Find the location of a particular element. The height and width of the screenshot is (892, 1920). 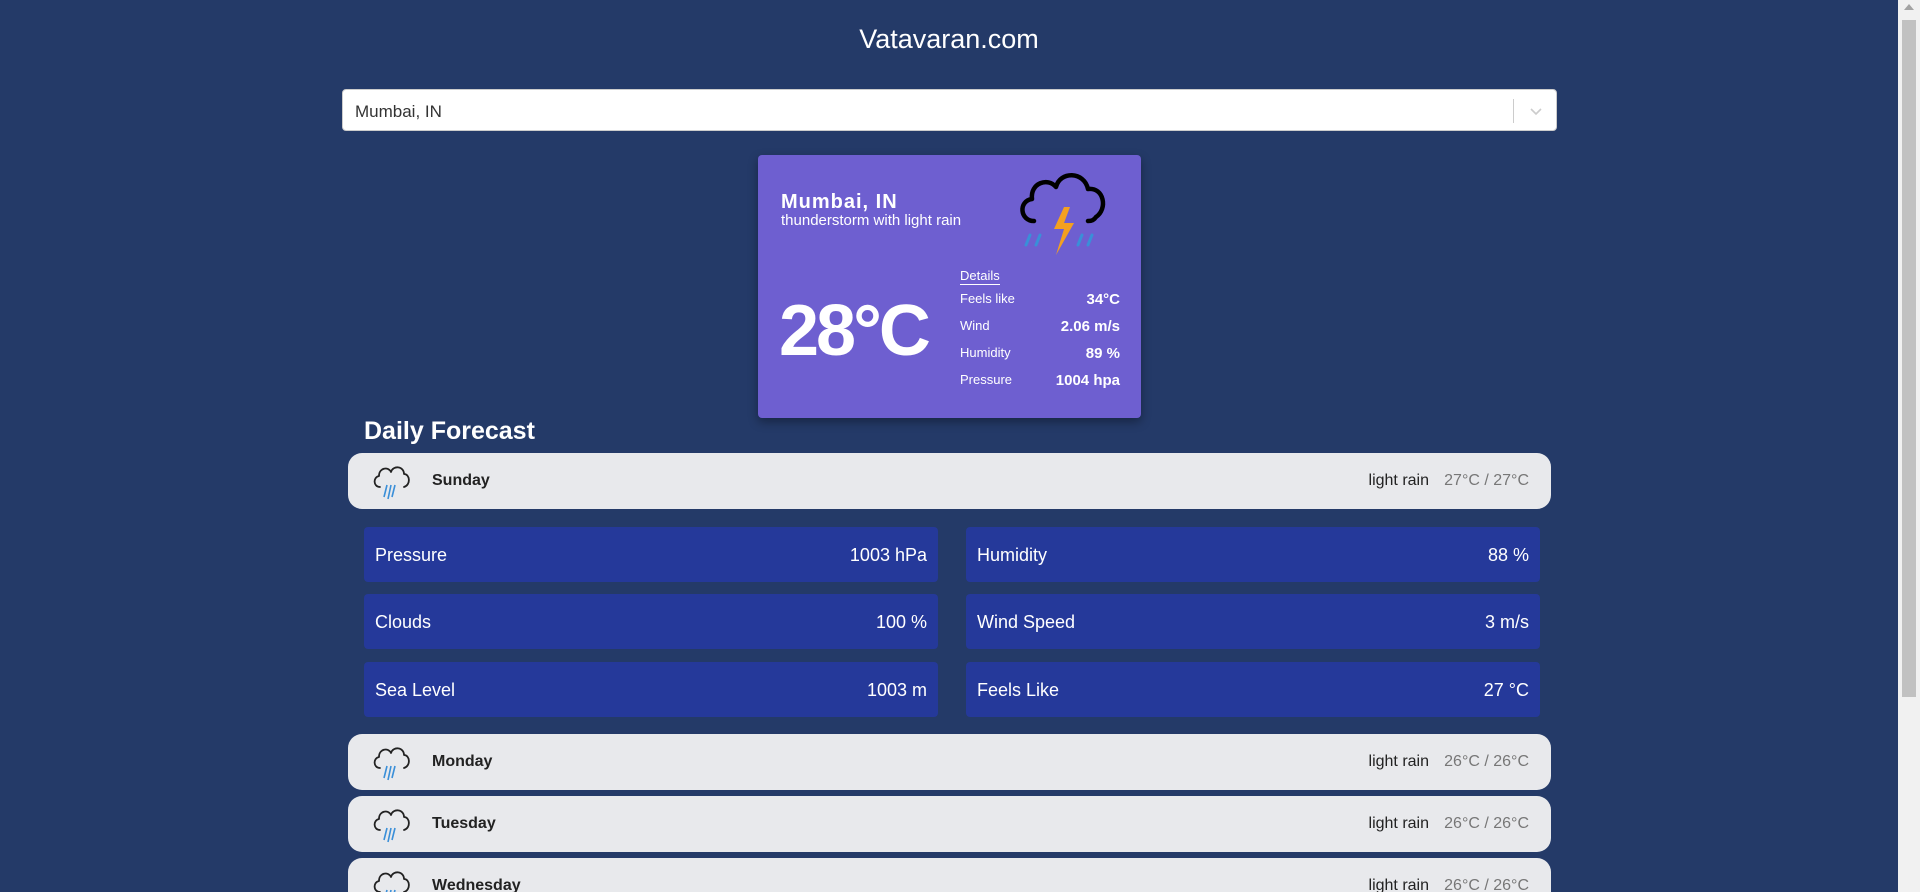

current-description: thunderstorm with light rain is located at coordinates (871, 220).